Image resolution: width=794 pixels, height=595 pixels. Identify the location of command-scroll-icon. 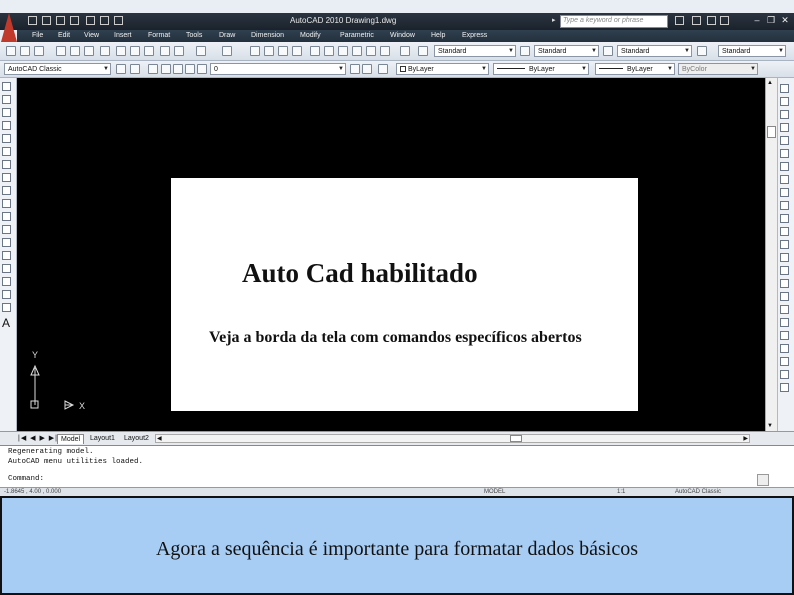
(763, 480).